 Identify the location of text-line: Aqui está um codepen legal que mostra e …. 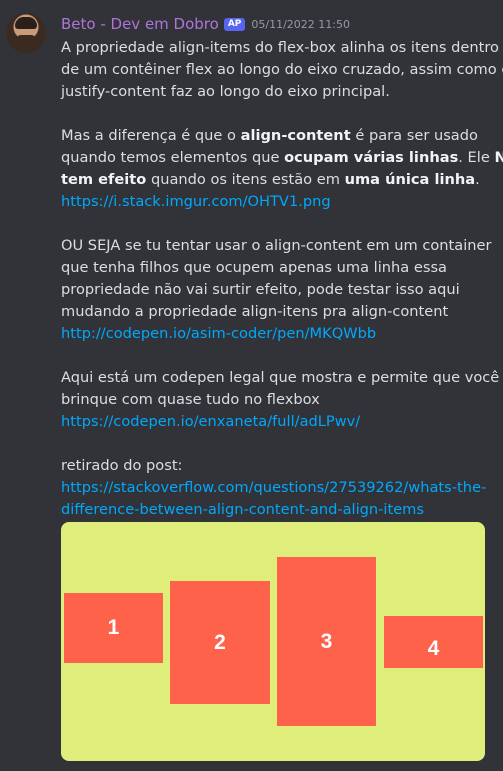
(280, 377).